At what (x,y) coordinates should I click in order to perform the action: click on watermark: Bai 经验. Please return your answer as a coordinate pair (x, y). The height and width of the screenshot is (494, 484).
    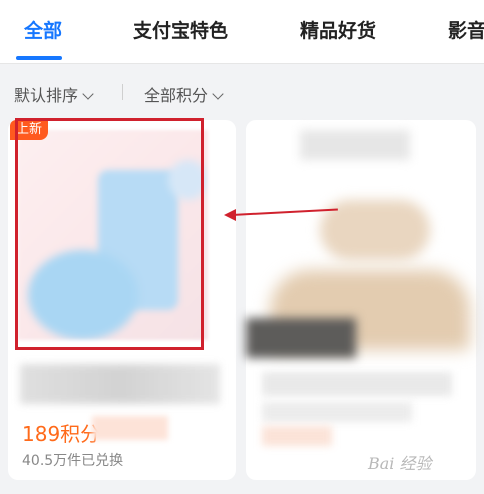
    Looking at the image, I should click on (400, 463).